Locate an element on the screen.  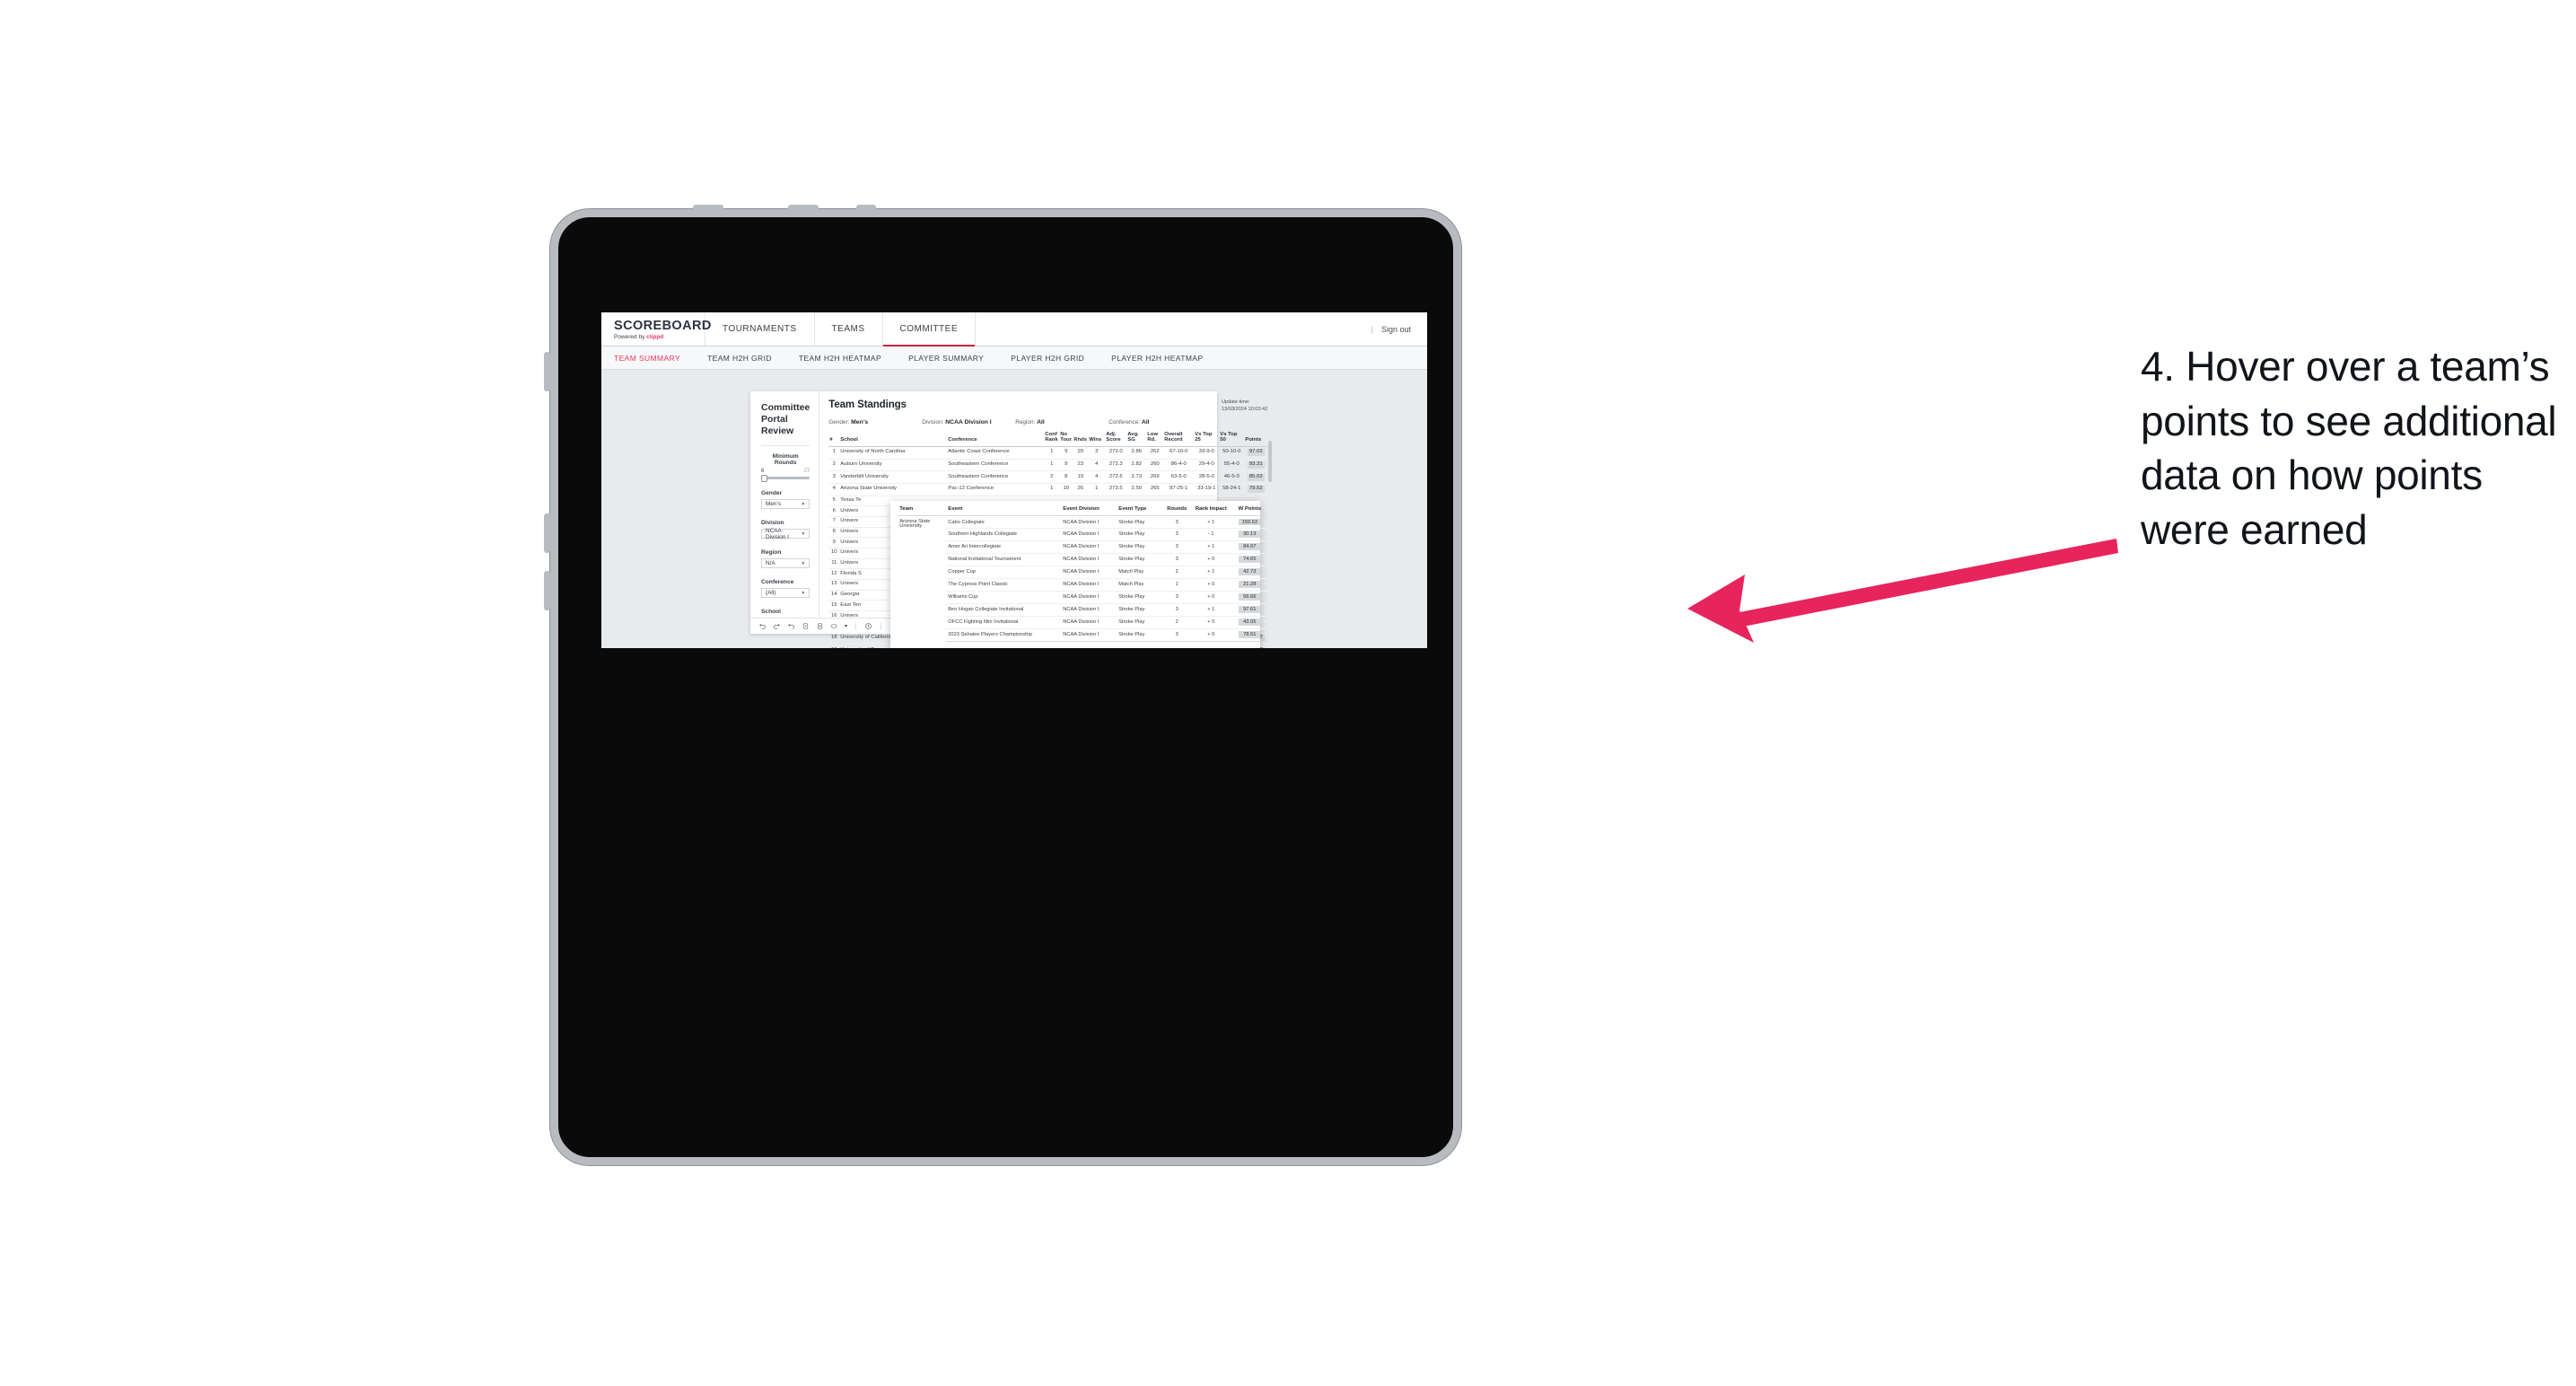
clock-icon is located at coordinates (868, 626).